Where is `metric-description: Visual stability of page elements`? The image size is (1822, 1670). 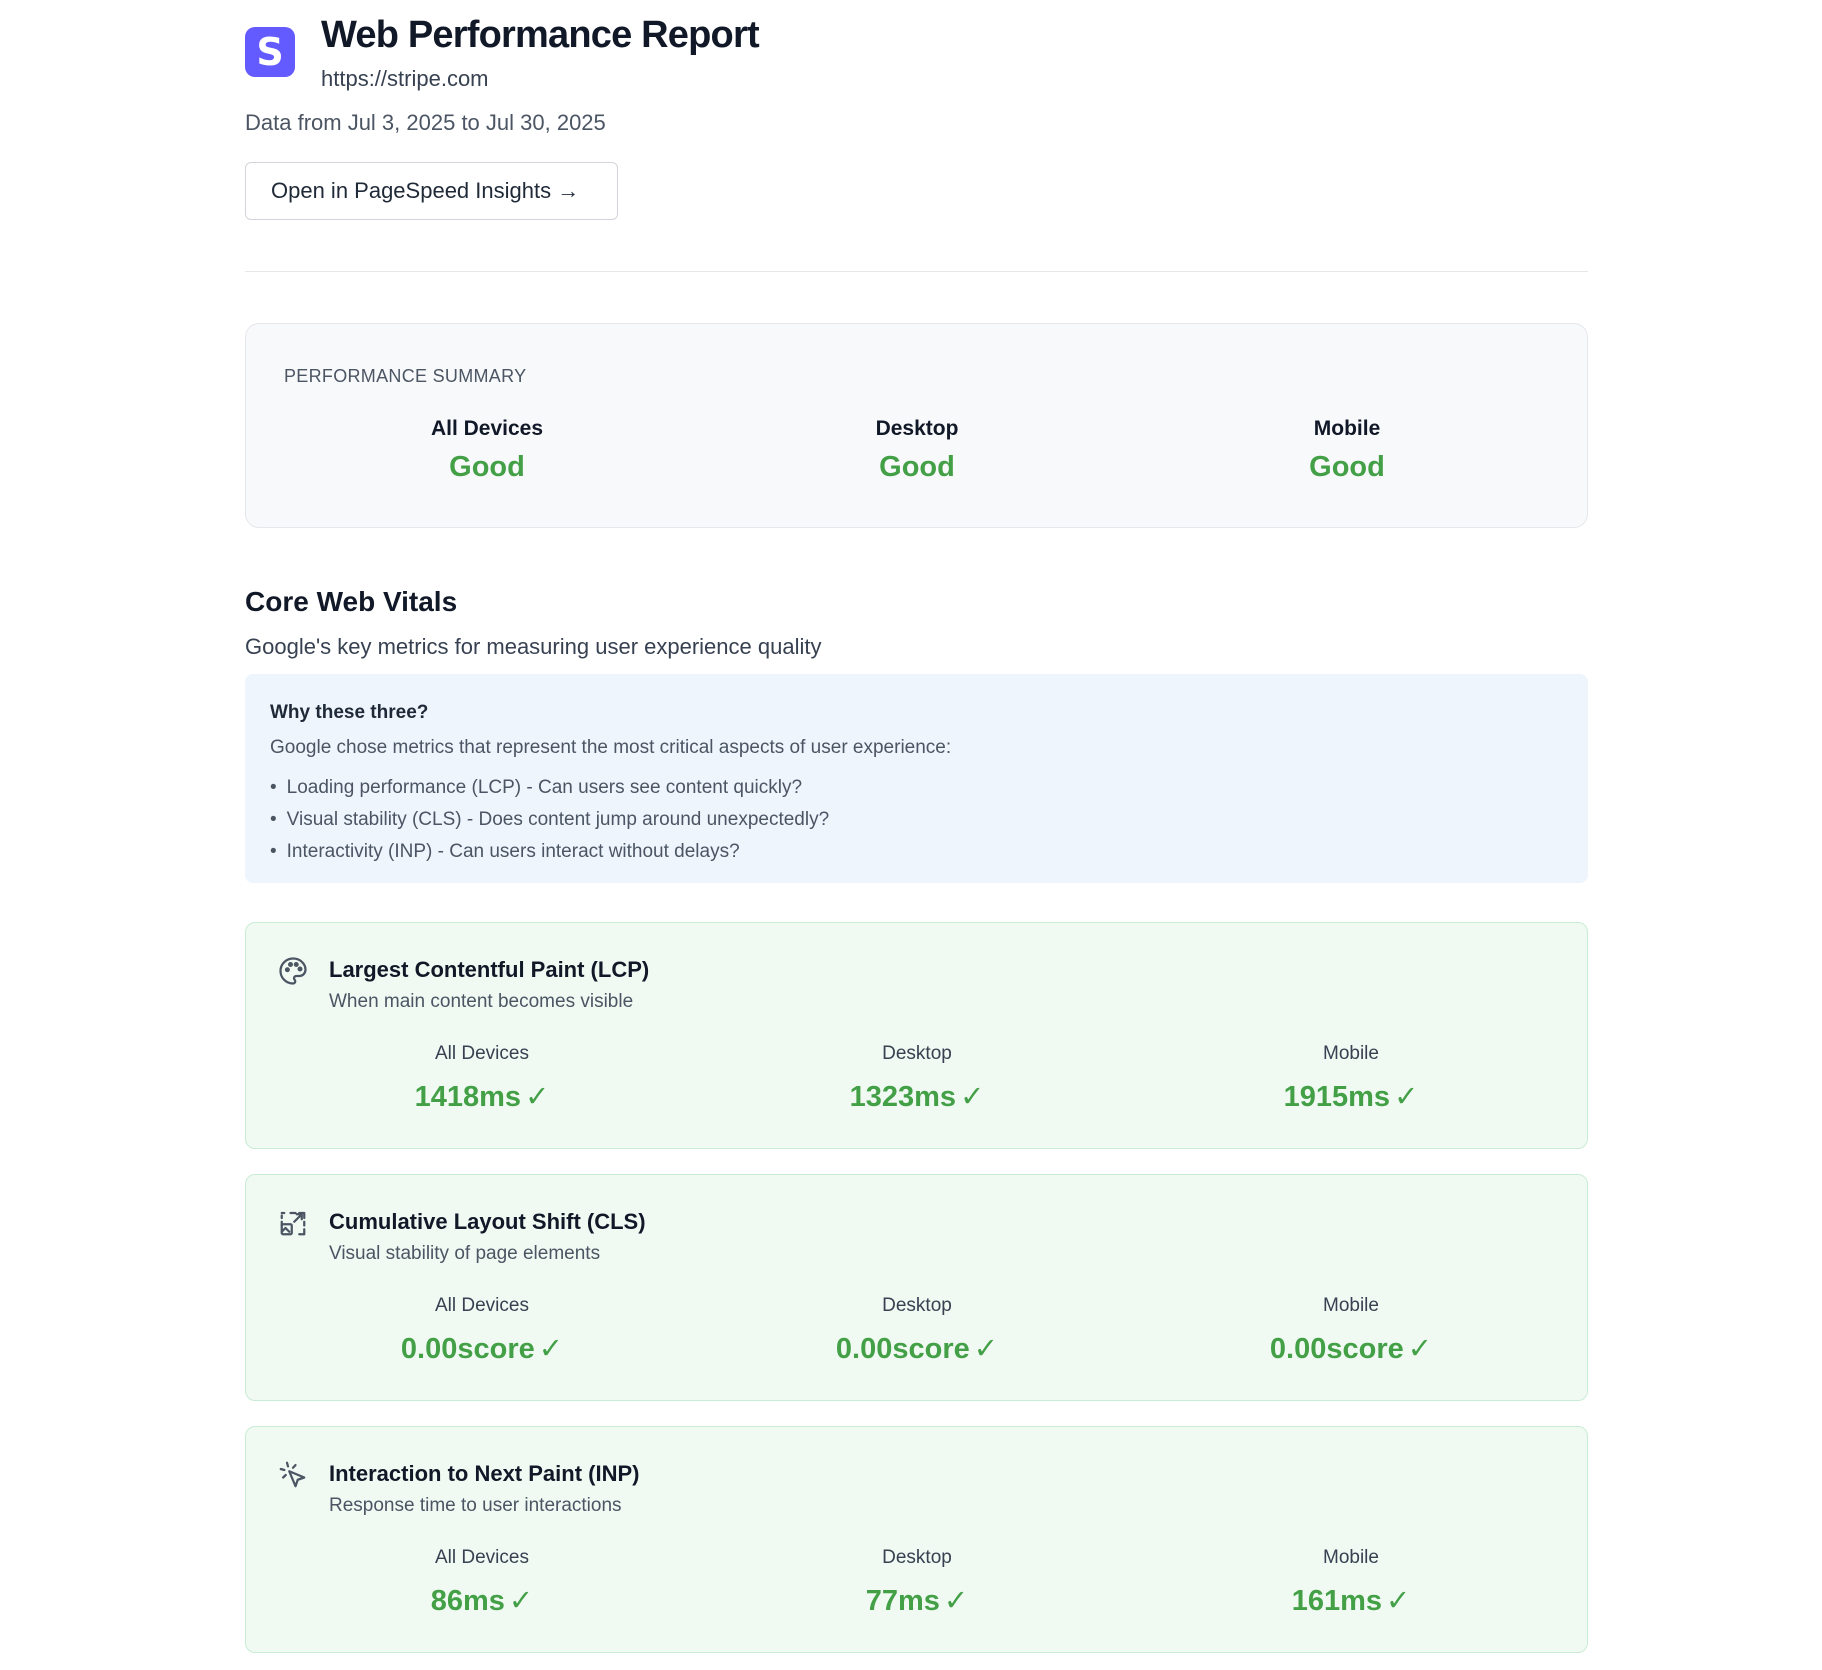
metric-description: Visual stability of page elements is located at coordinates (465, 1253).